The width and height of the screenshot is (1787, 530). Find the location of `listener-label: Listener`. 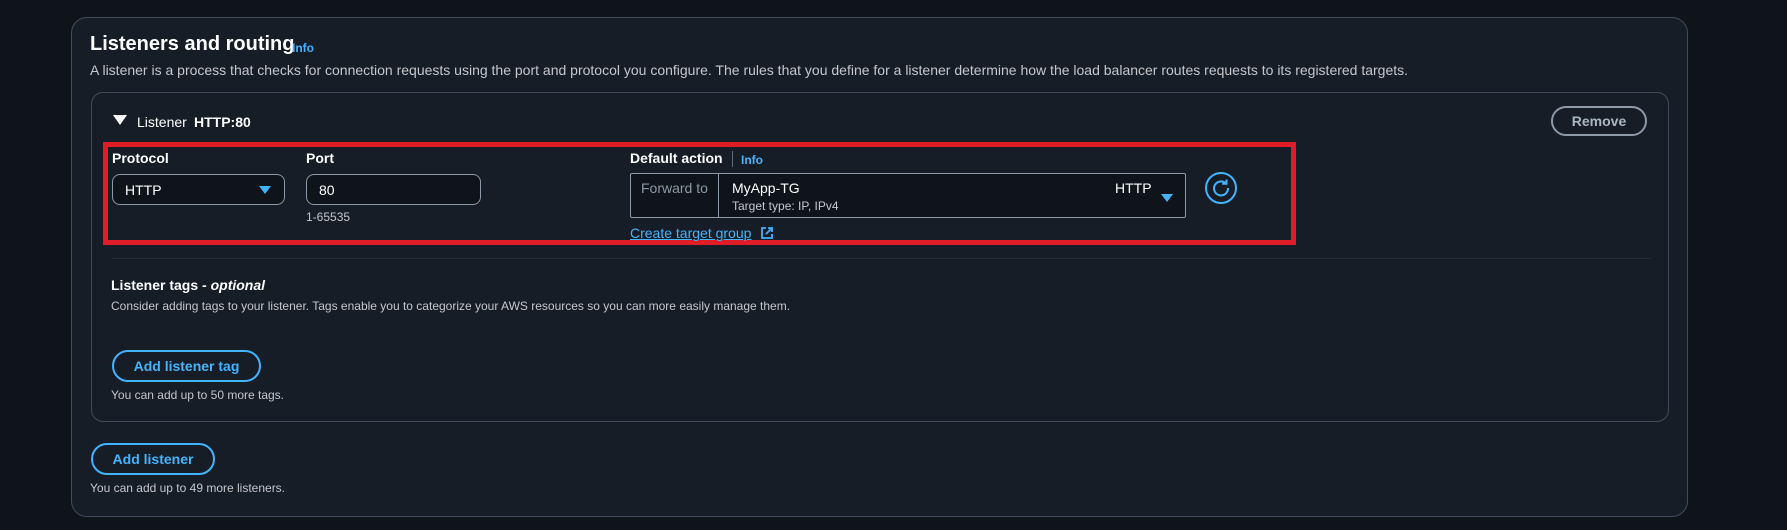

listener-label: Listener is located at coordinates (162, 122).